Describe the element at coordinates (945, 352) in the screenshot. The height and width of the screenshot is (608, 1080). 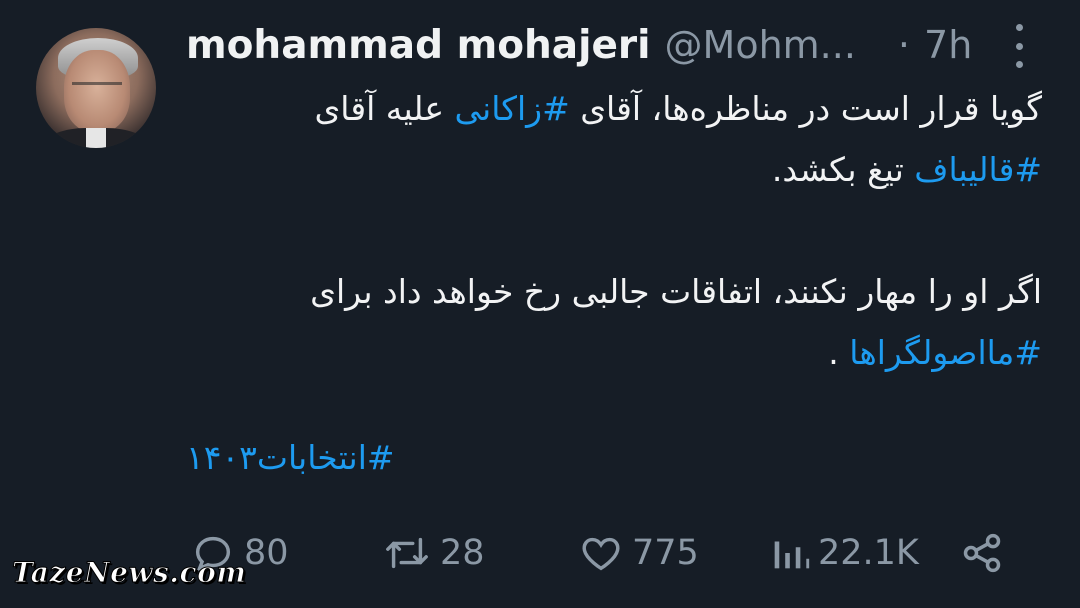
I see `hashtag-link: #مااصولگراها` at that location.